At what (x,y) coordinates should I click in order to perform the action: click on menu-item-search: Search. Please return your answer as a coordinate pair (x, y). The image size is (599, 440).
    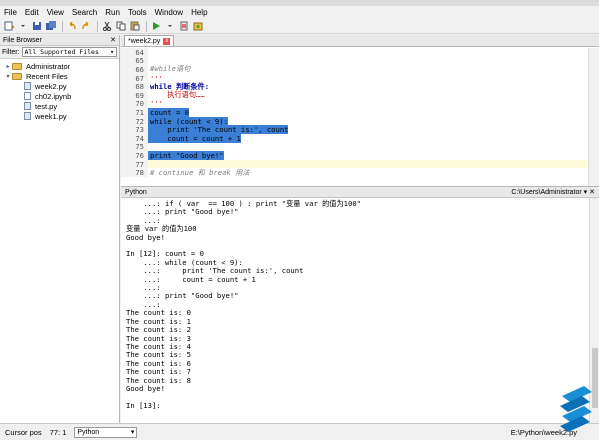
    Looking at the image, I should click on (84, 12).